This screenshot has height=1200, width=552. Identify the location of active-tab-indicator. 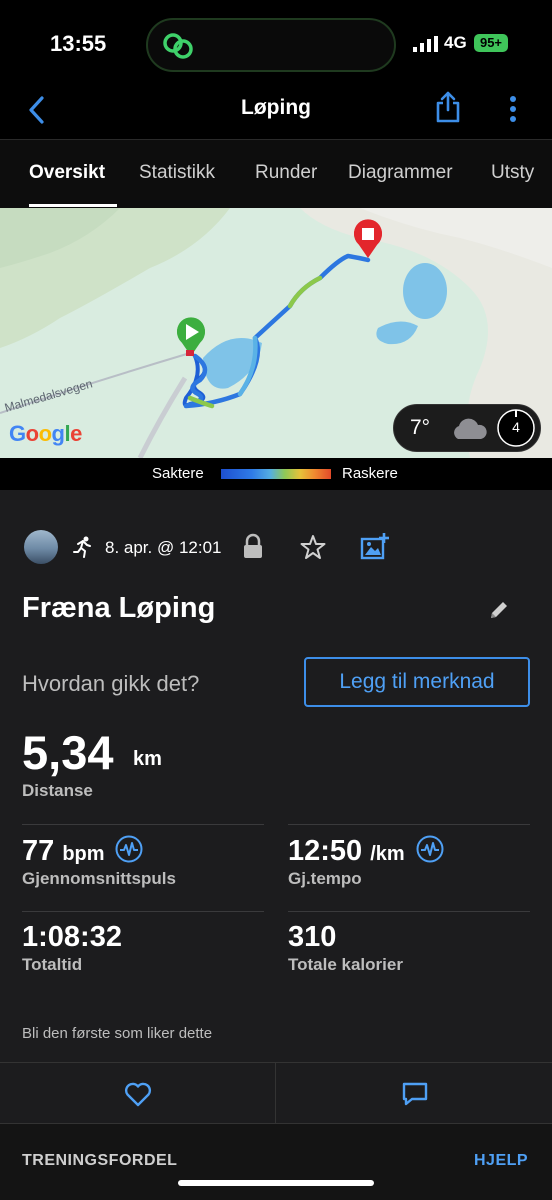
(73, 205).